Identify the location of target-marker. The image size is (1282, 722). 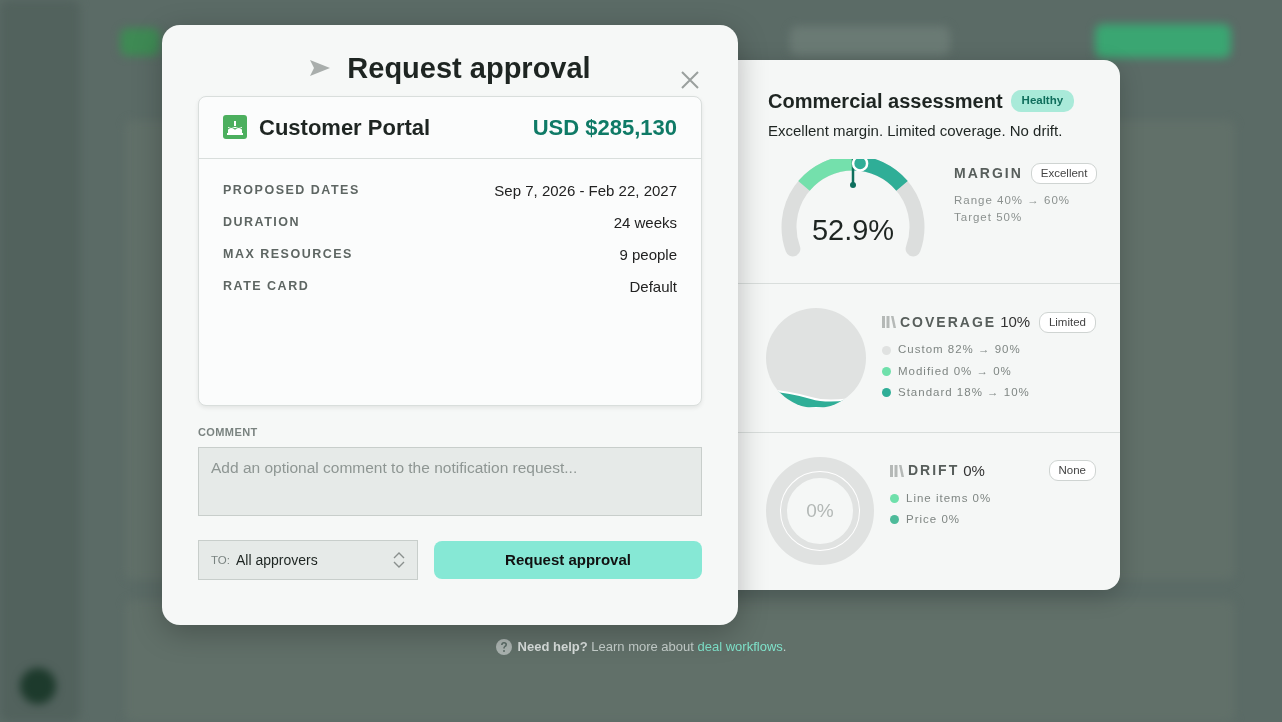
(853, 173).